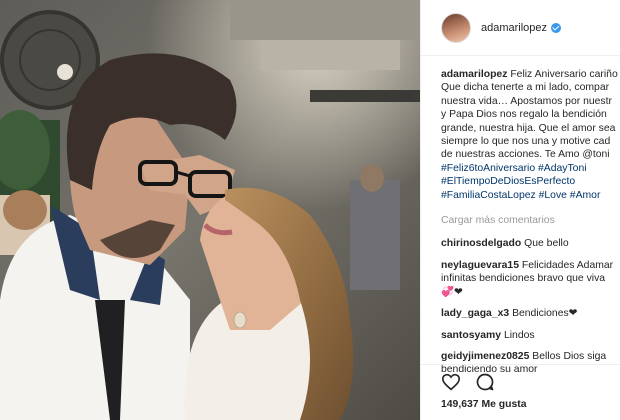 The height and width of the screenshot is (420, 620). What do you see at coordinates (525, 88) in the screenshot?
I see `caption-line: Que dicha tenerte a mi lado, compar` at bounding box center [525, 88].